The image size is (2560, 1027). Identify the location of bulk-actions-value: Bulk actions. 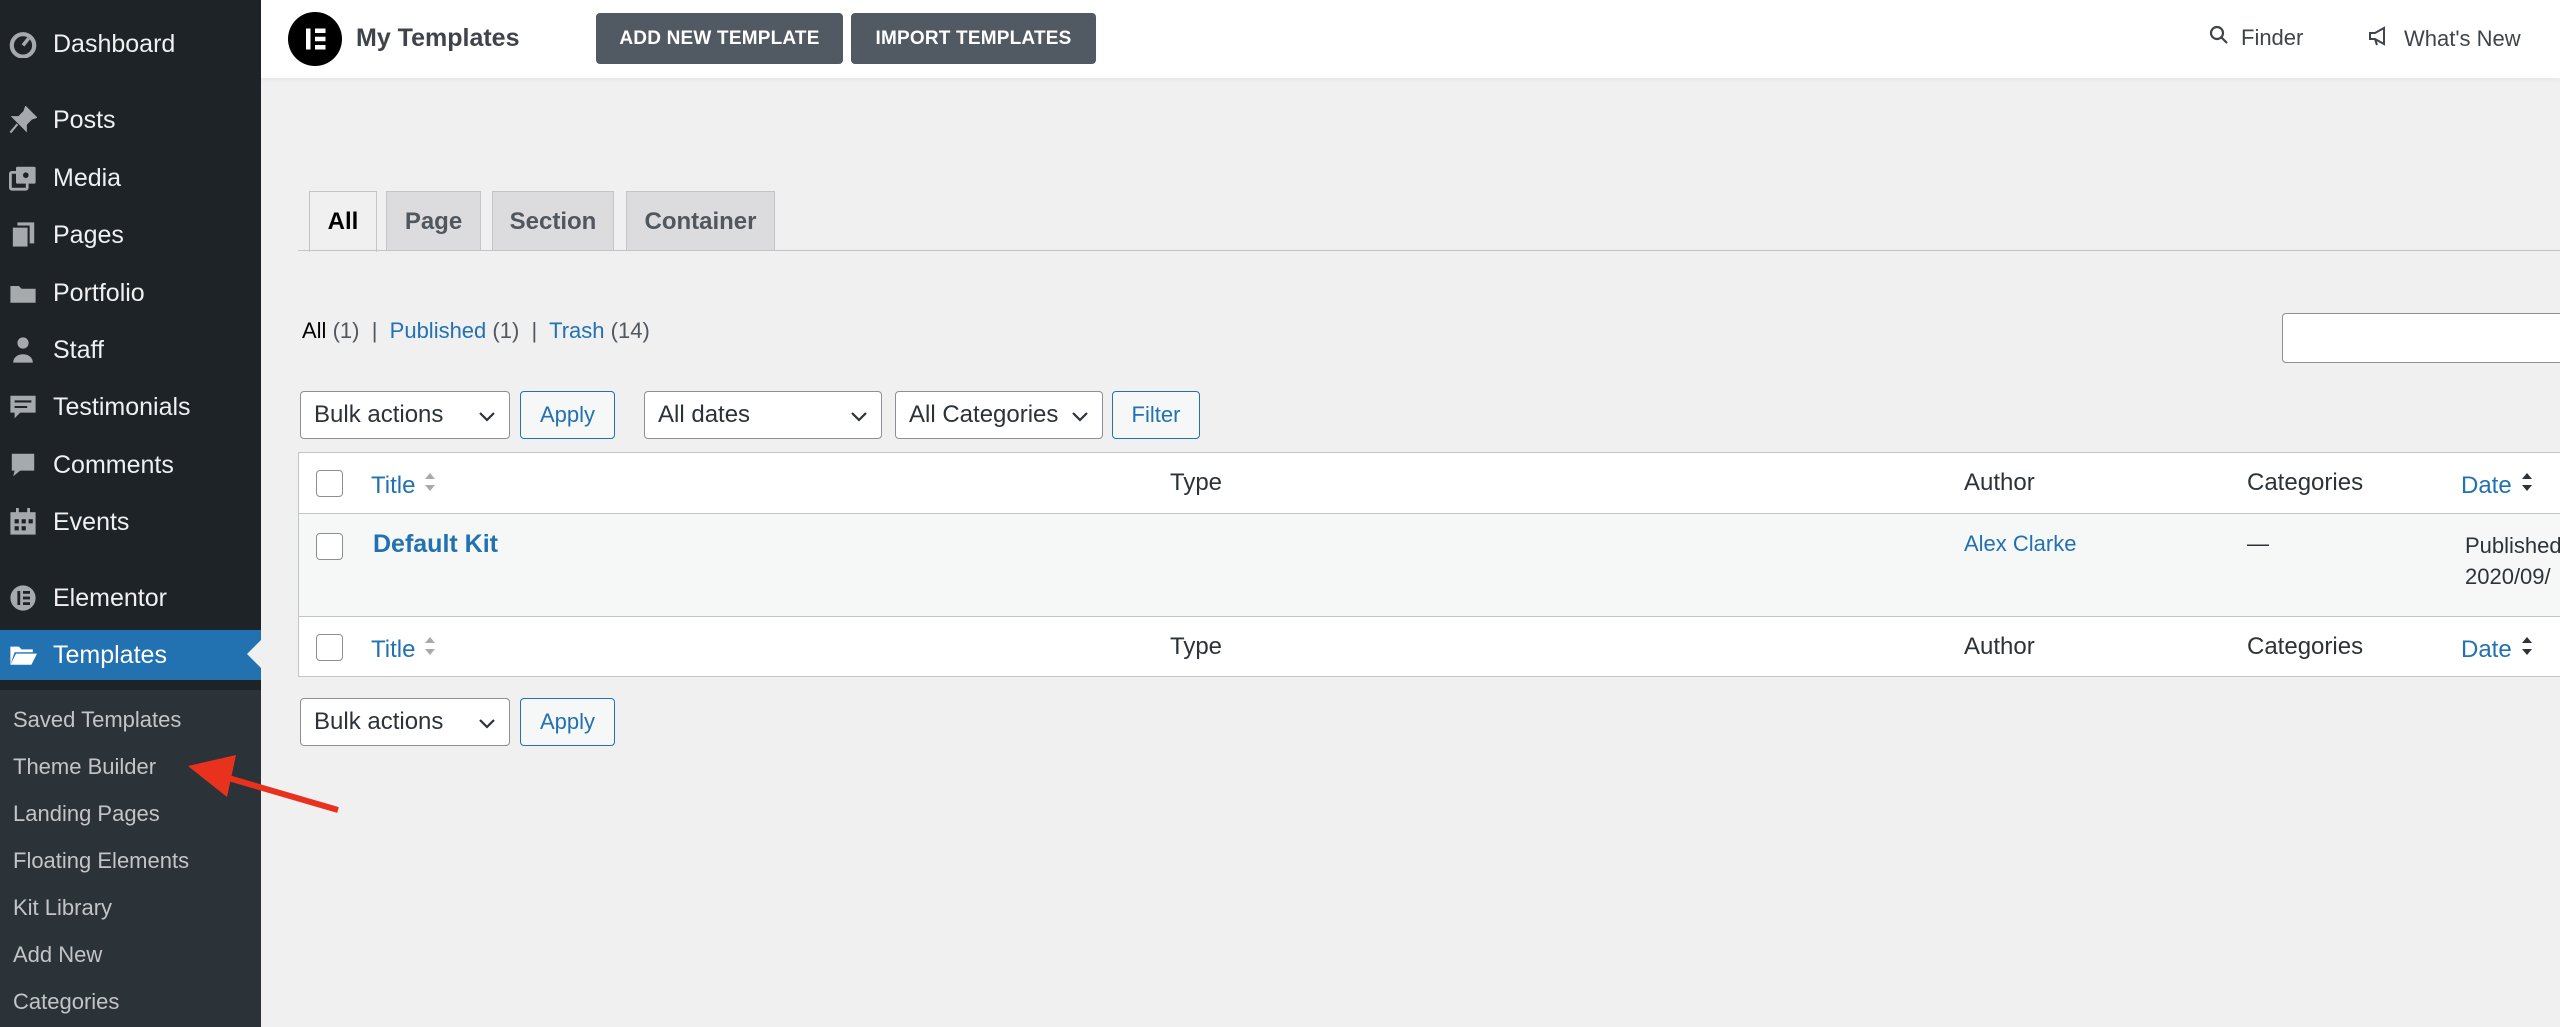
(379, 721).